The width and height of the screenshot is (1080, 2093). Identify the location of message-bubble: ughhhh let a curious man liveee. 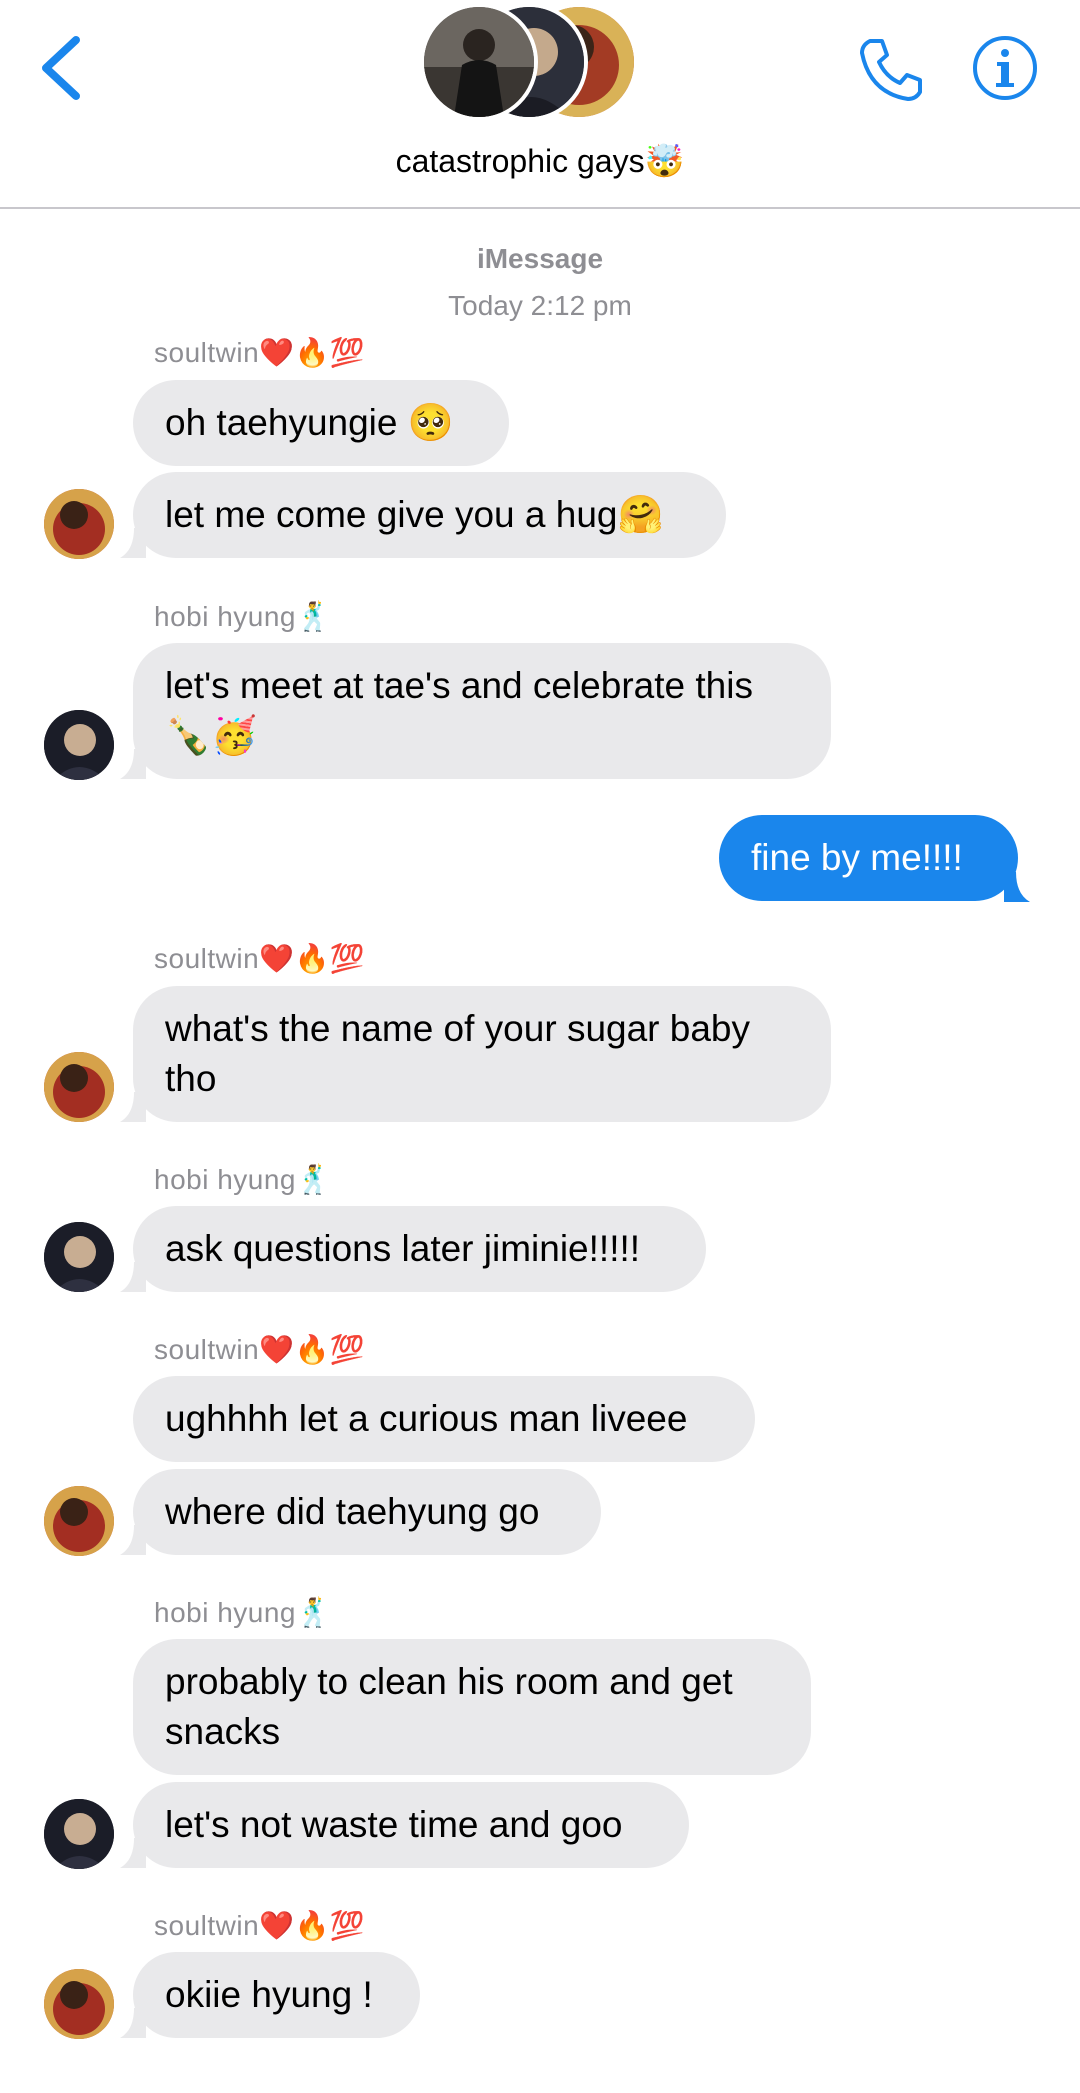
(444, 1419).